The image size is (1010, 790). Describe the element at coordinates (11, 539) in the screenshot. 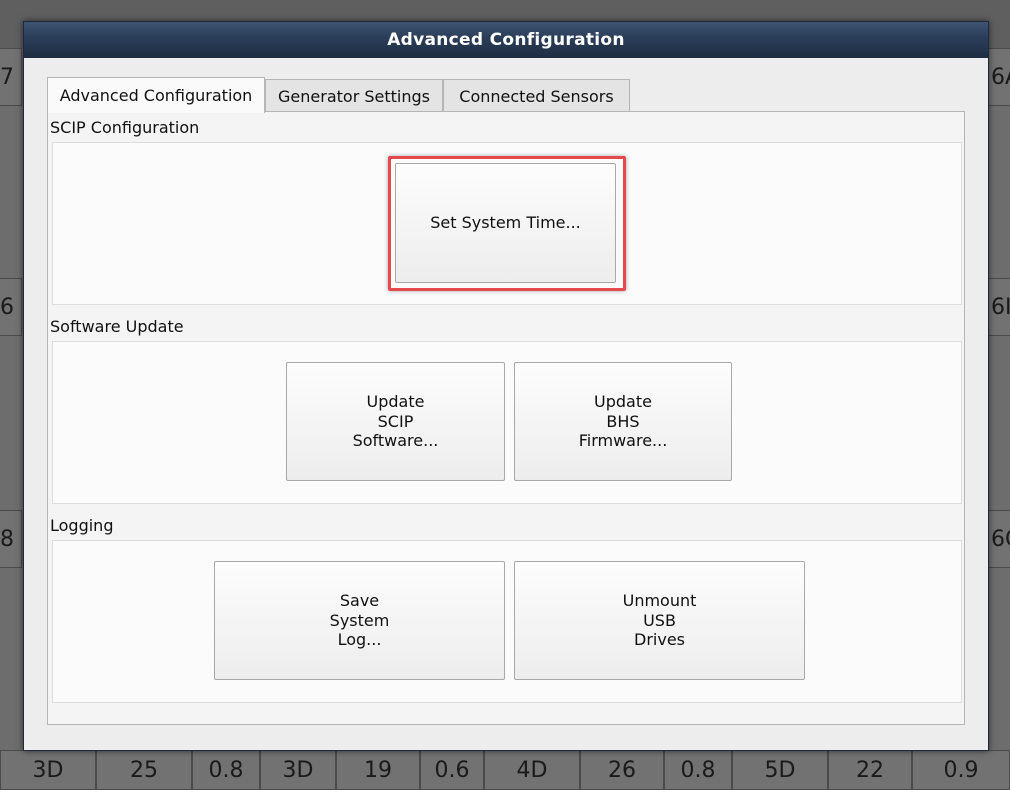

I see `background-cell: 8` at that location.